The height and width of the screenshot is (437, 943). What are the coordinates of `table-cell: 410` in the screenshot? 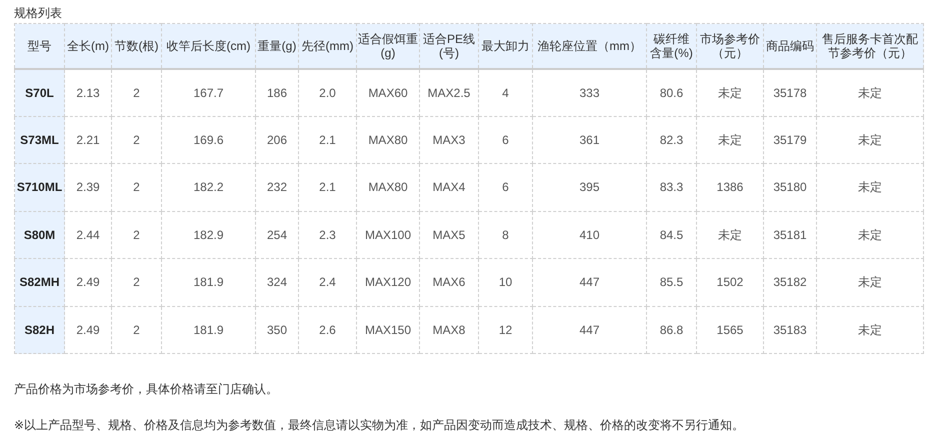 It's located at (589, 234).